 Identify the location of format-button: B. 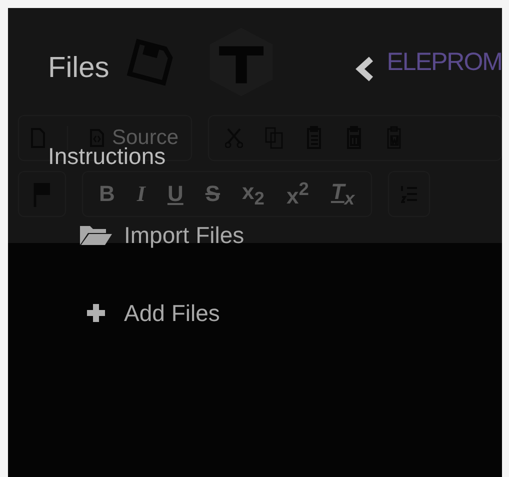
(107, 194).